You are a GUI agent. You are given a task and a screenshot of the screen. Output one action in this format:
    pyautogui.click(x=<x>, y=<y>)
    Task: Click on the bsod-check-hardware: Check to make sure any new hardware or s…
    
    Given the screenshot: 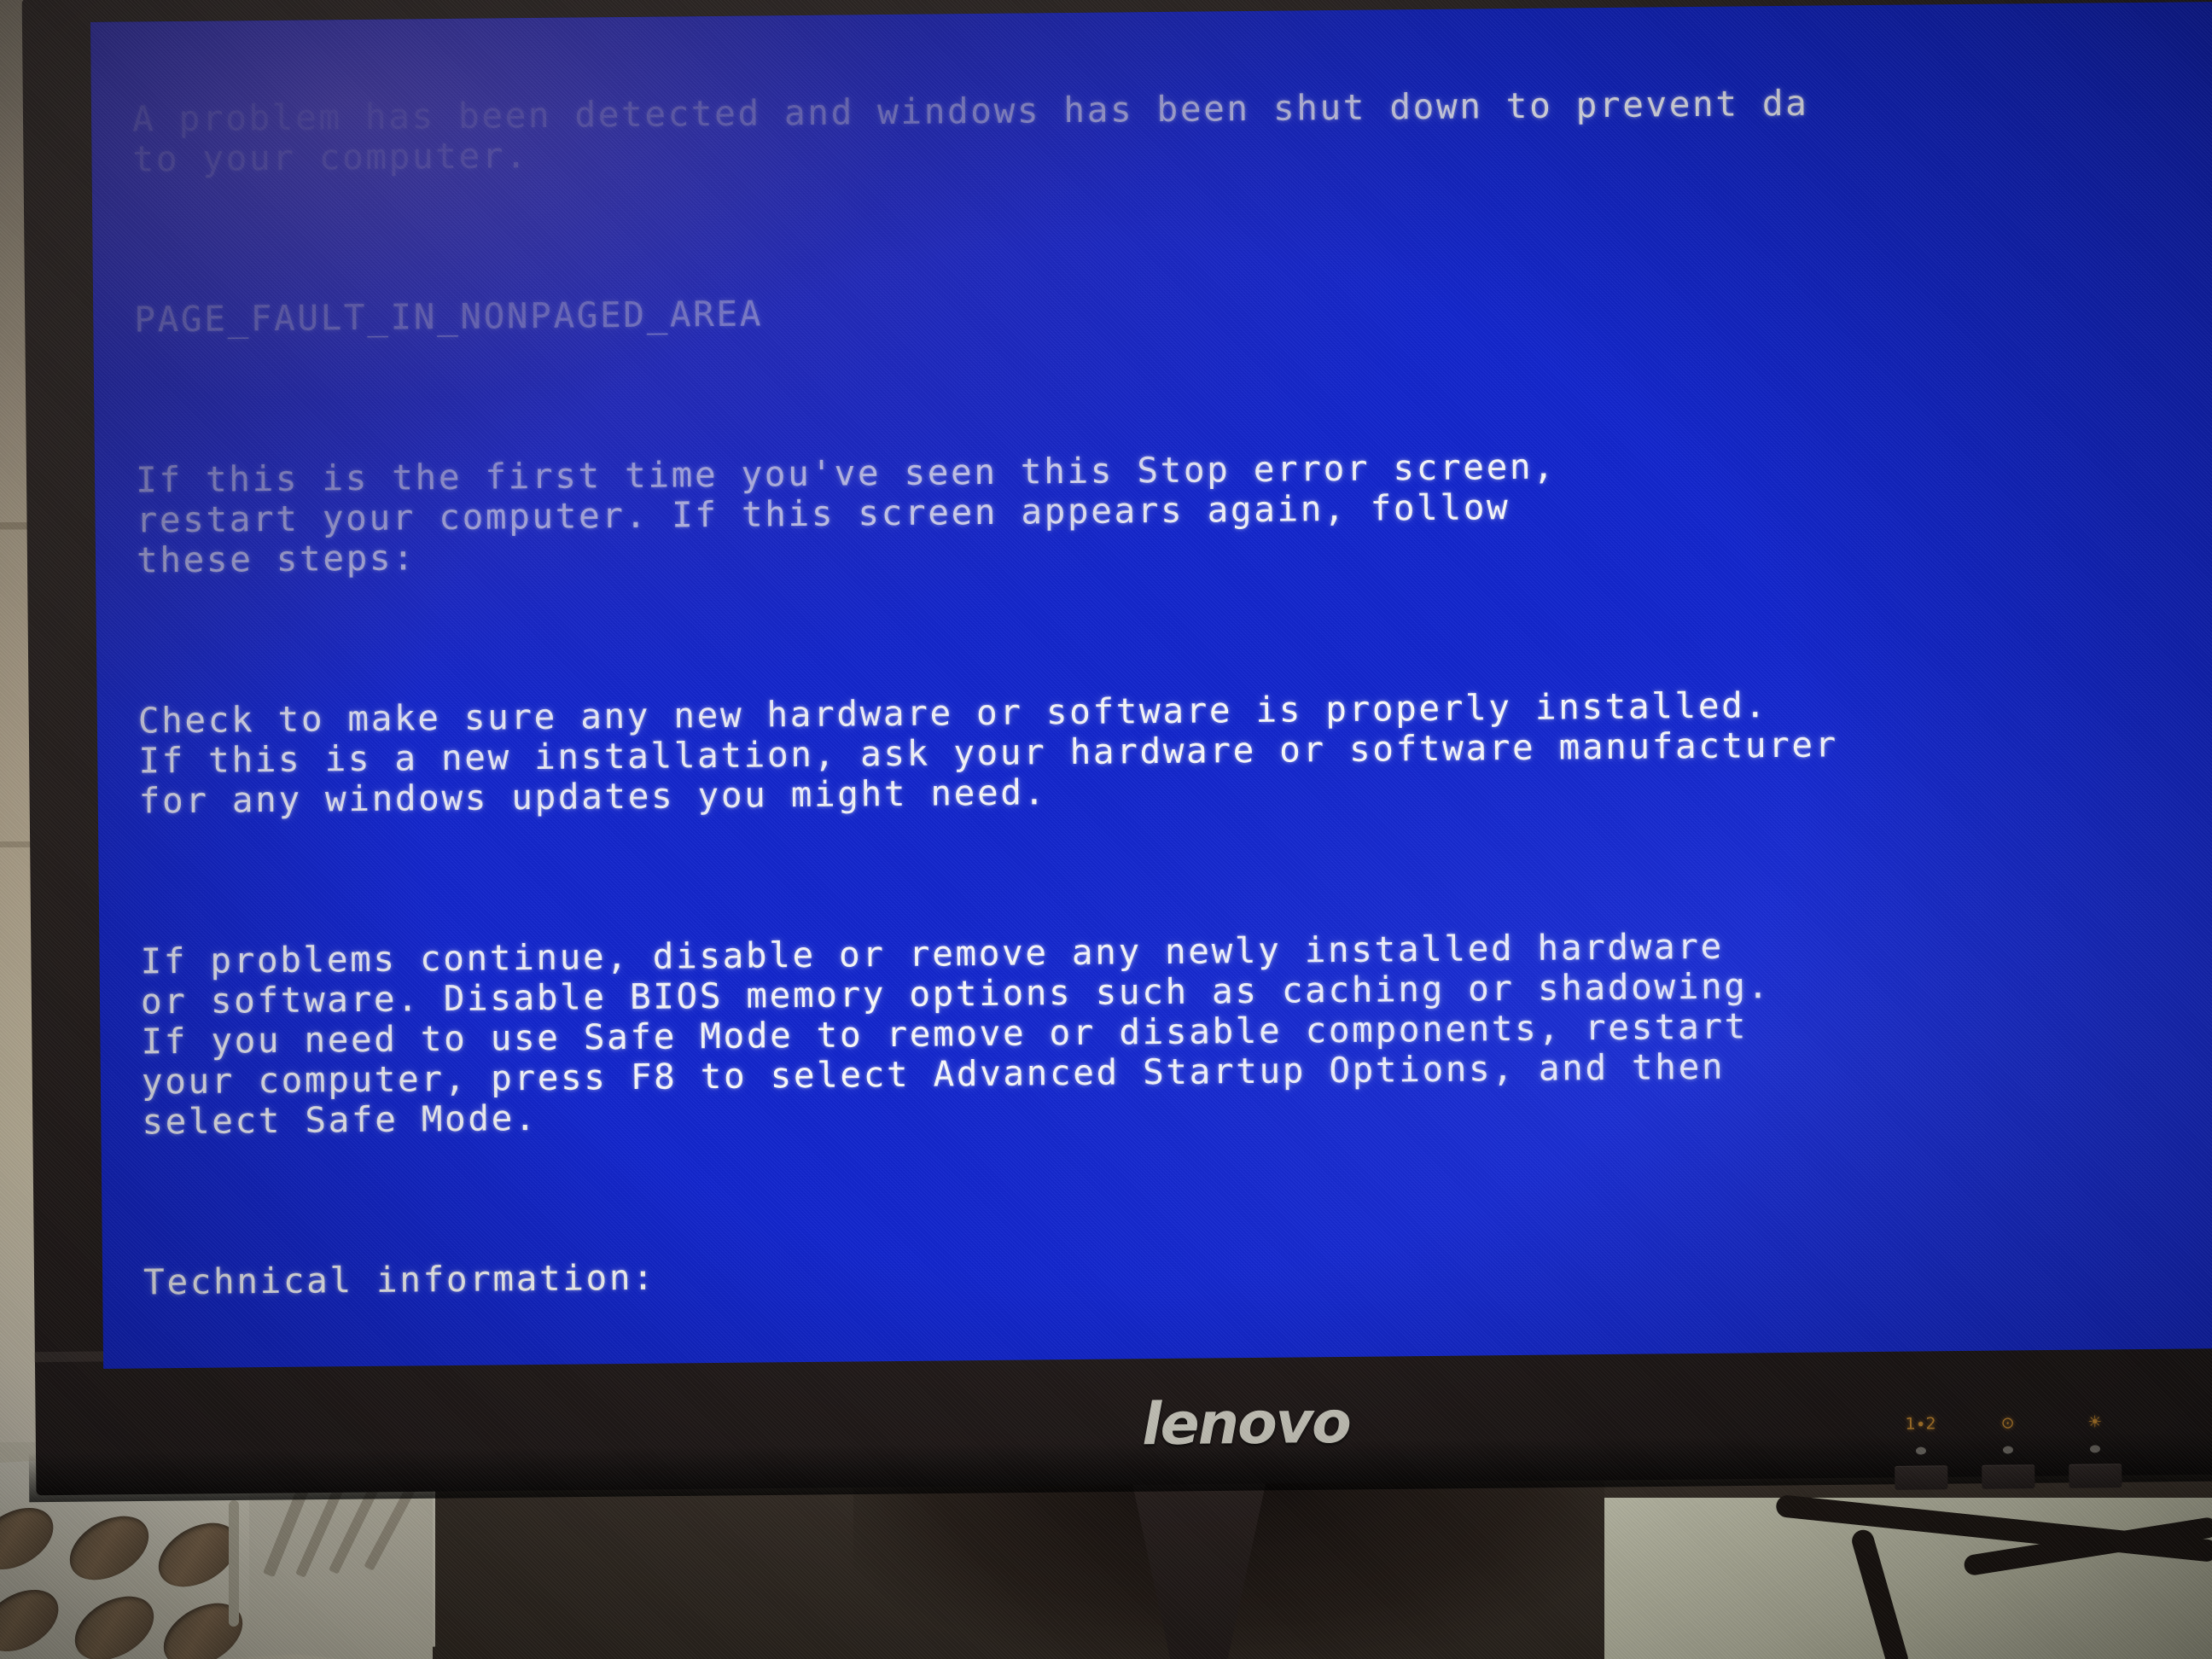 What is the action you would take?
    pyautogui.click(x=988, y=753)
    